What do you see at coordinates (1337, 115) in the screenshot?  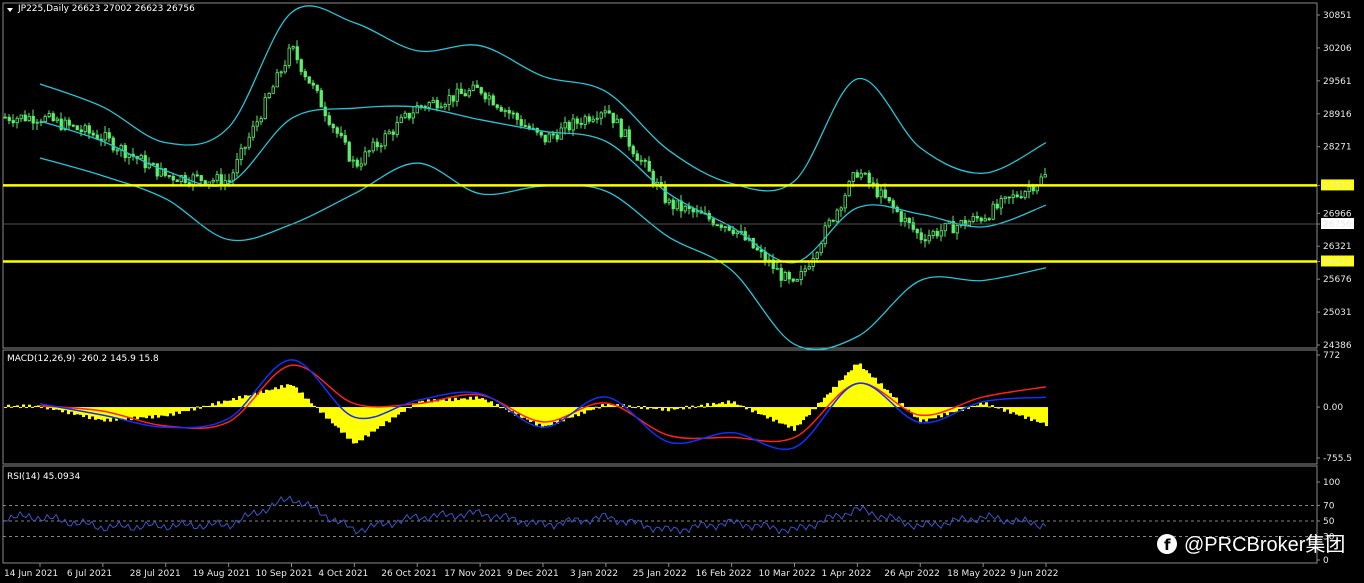 I see `price-tick-label: 28916` at bounding box center [1337, 115].